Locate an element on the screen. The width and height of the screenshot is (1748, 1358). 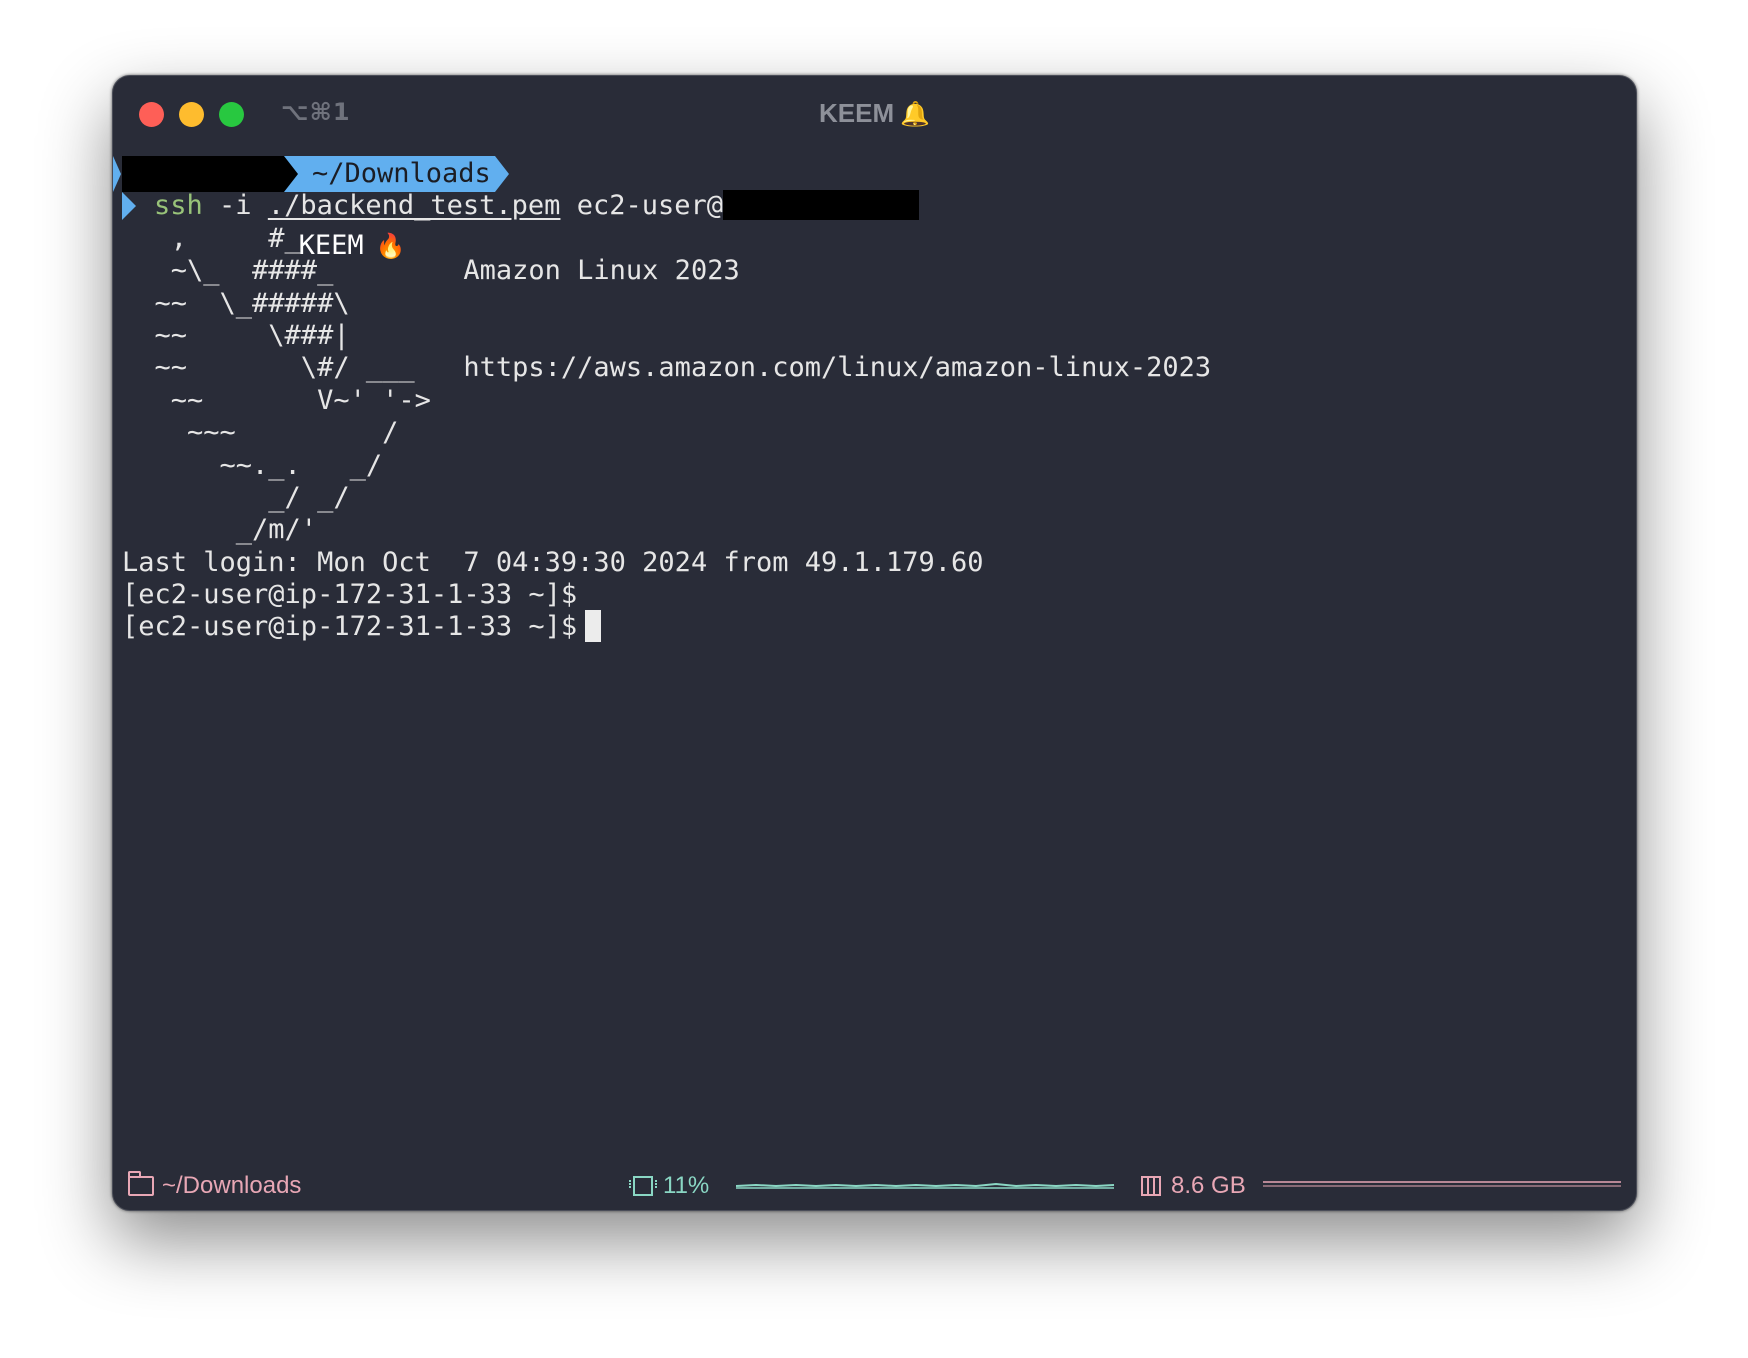
banner-line: , #_ is located at coordinates (211, 238).